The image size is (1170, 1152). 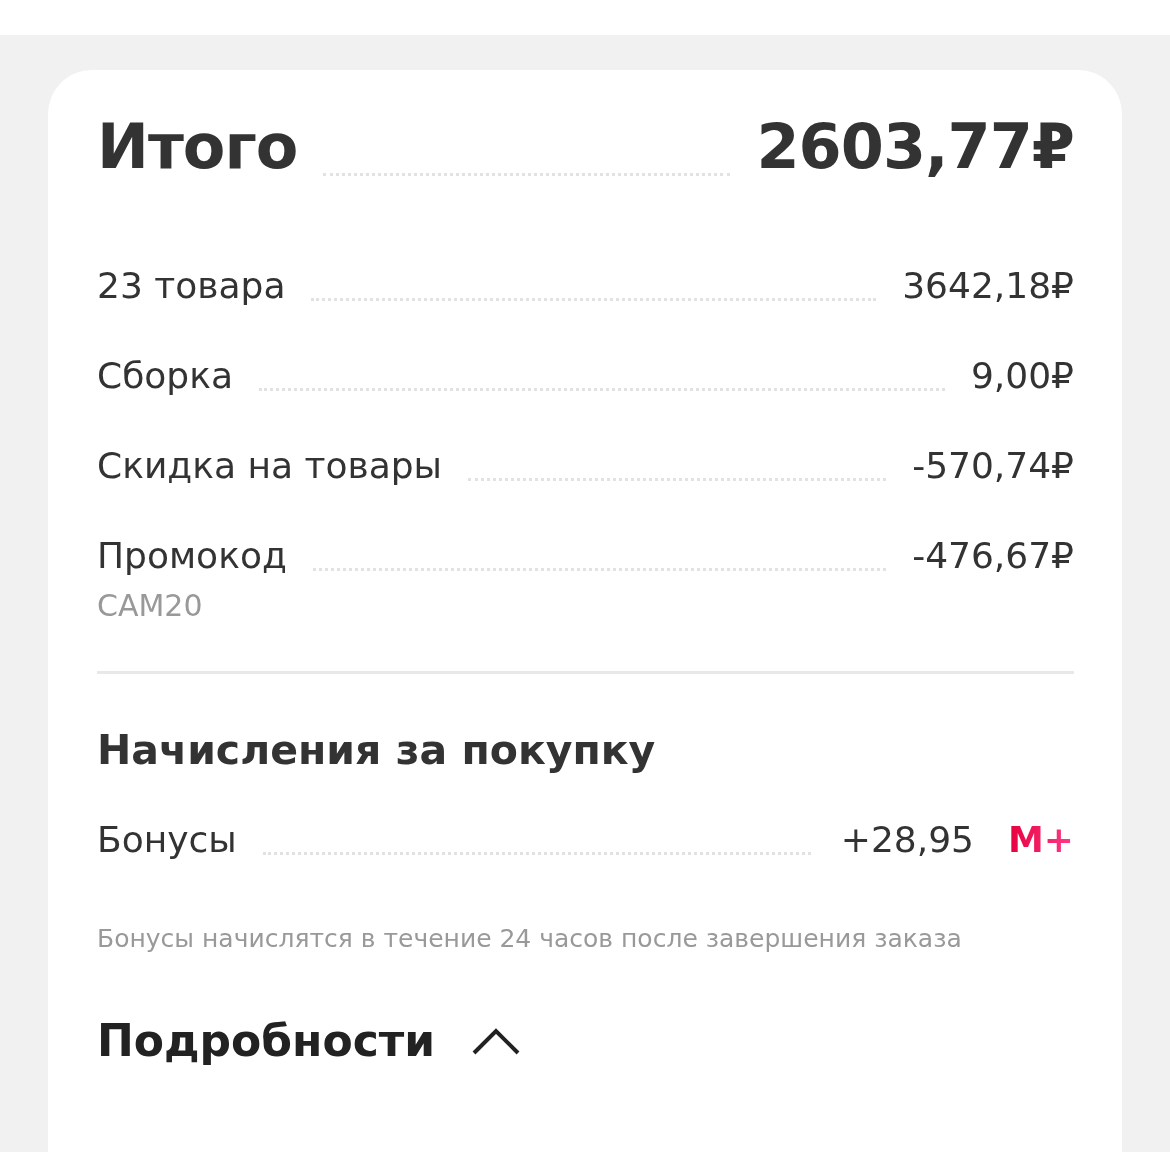 I want to click on bonus-value: +28,95, so click(x=907, y=839).